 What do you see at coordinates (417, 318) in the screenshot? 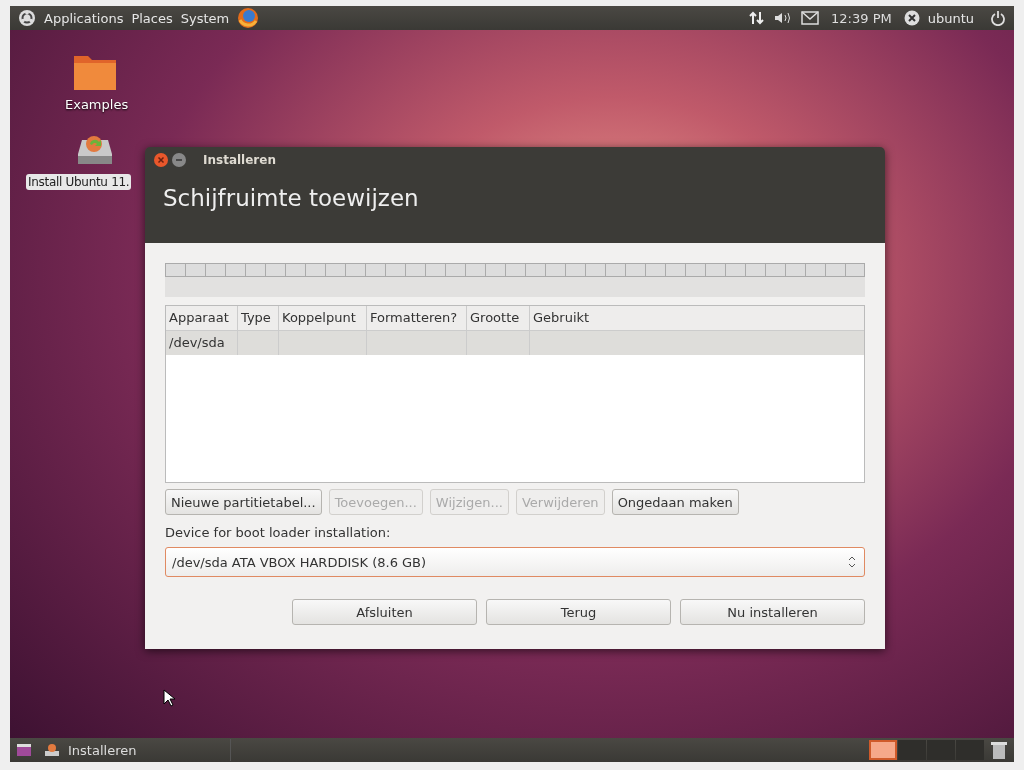
I see `column-header: Formatteren?` at bounding box center [417, 318].